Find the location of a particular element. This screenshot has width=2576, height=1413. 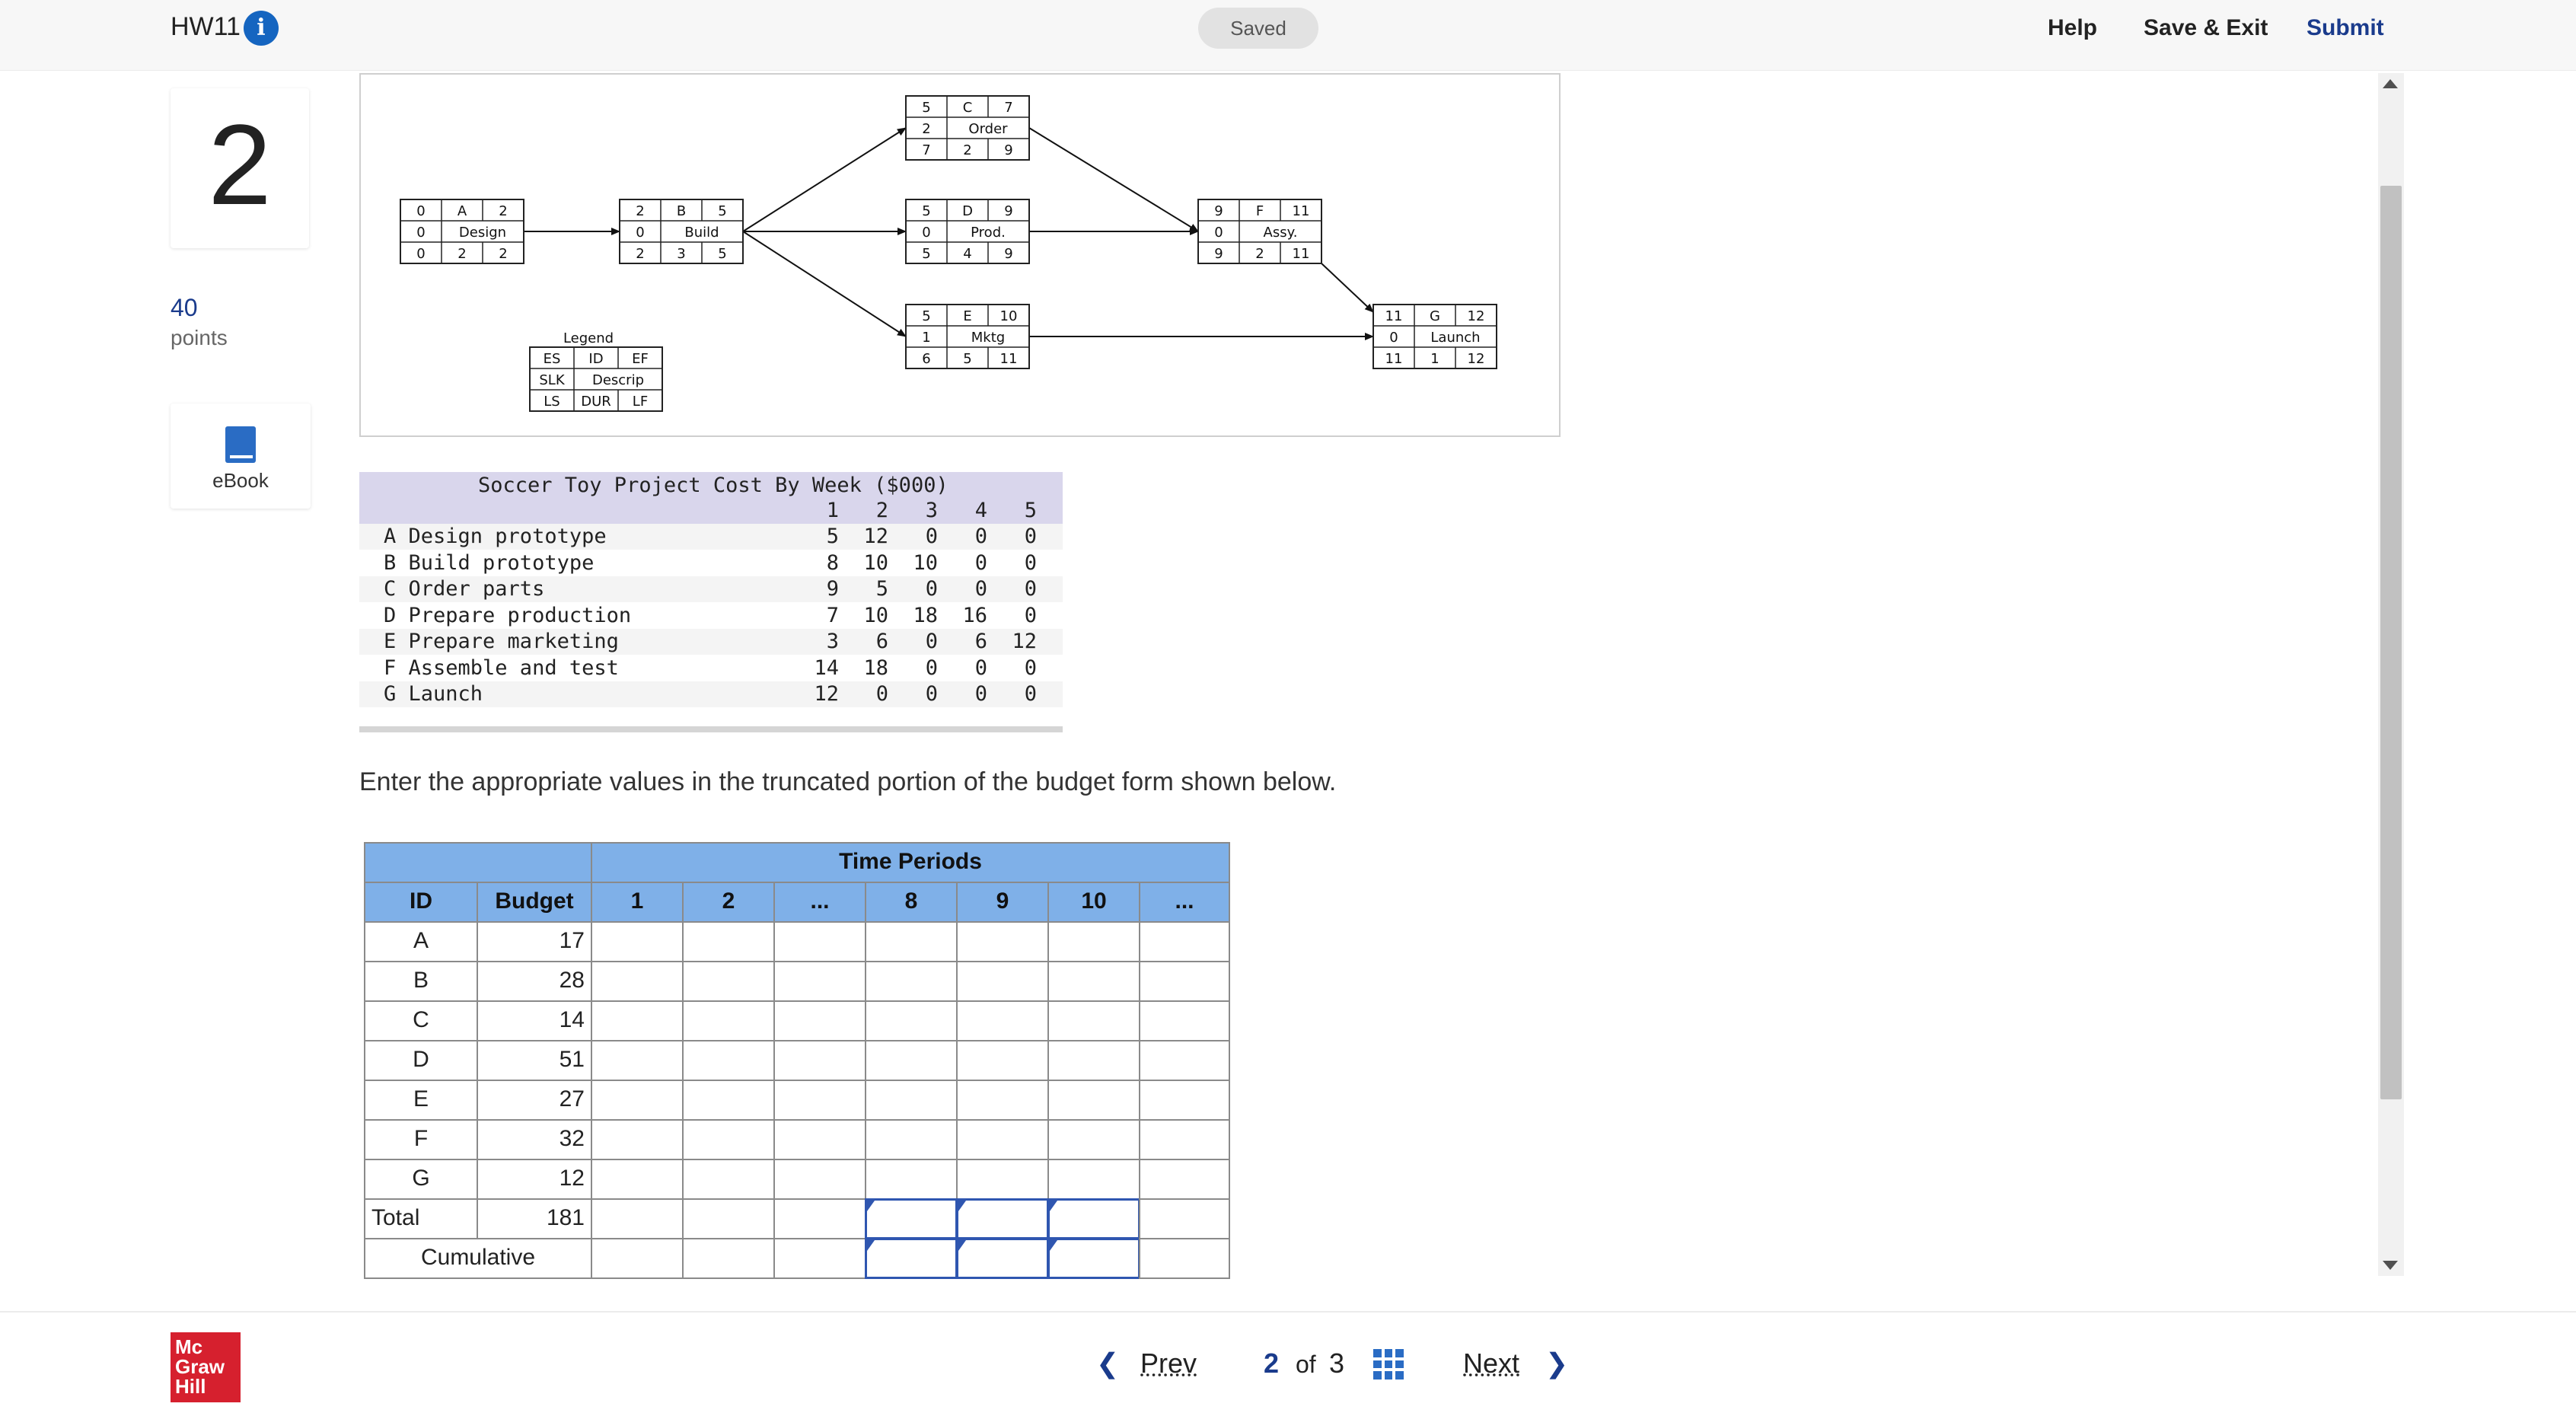

saved-status-badge: Saved is located at coordinates (1258, 28).